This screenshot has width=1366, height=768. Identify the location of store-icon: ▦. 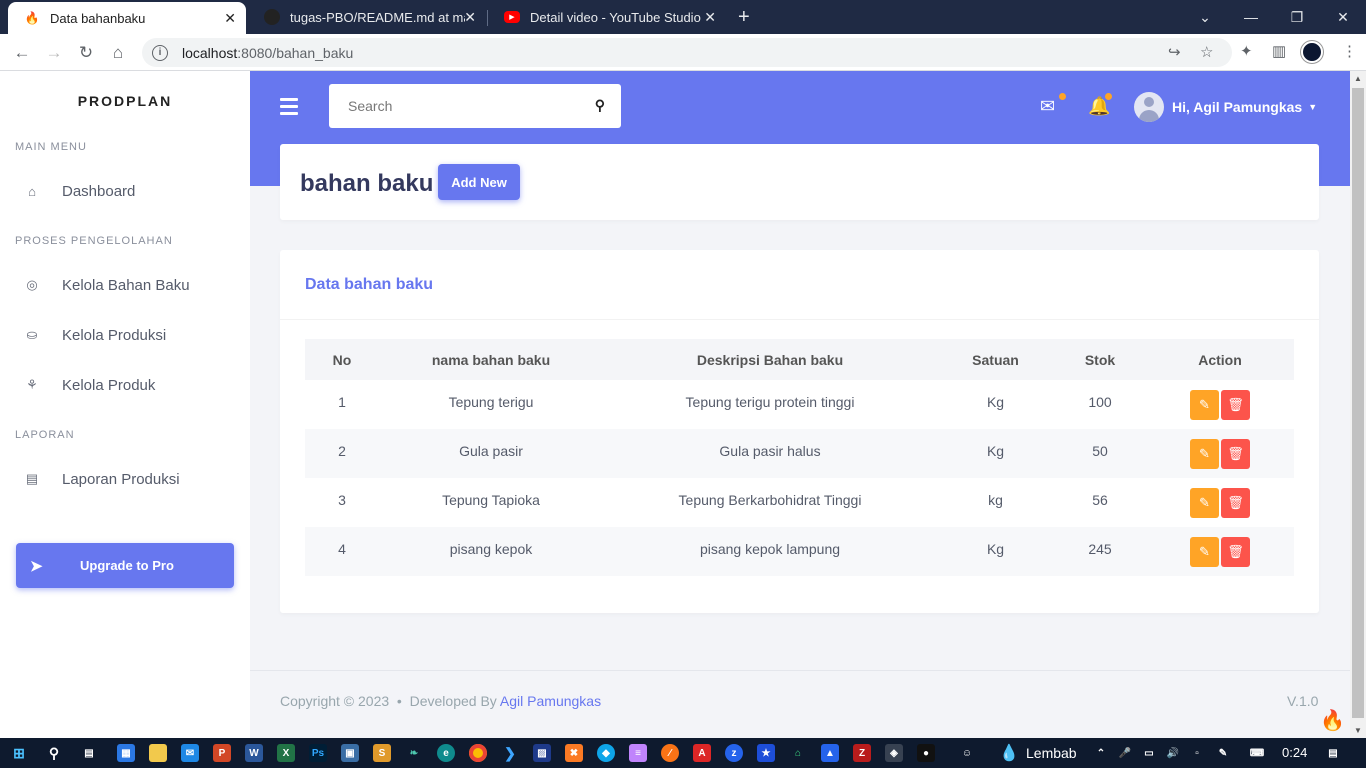
(126, 753).